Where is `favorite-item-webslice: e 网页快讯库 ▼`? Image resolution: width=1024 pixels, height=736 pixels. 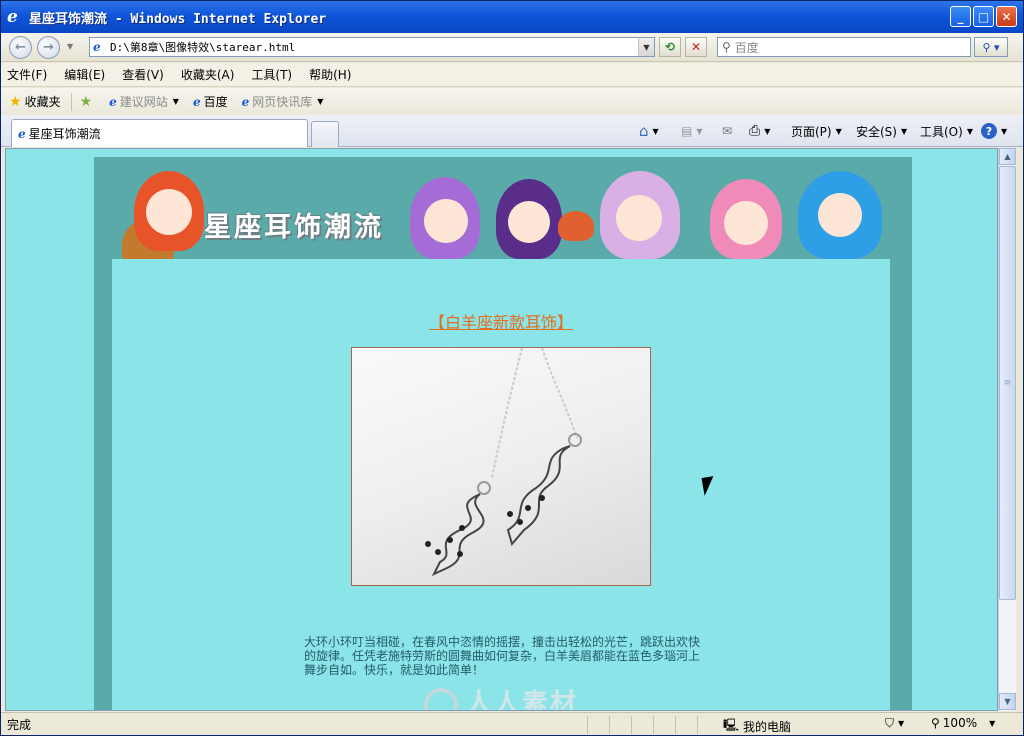
favorite-item-webslice: e 网页快讯库 ▼ is located at coordinates (283, 101).